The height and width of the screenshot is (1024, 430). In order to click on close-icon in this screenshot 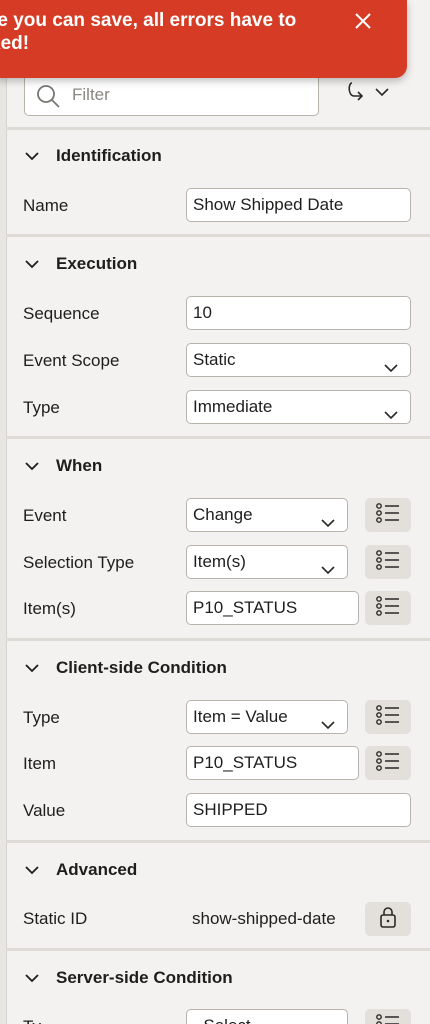, I will do `click(363, 21)`.